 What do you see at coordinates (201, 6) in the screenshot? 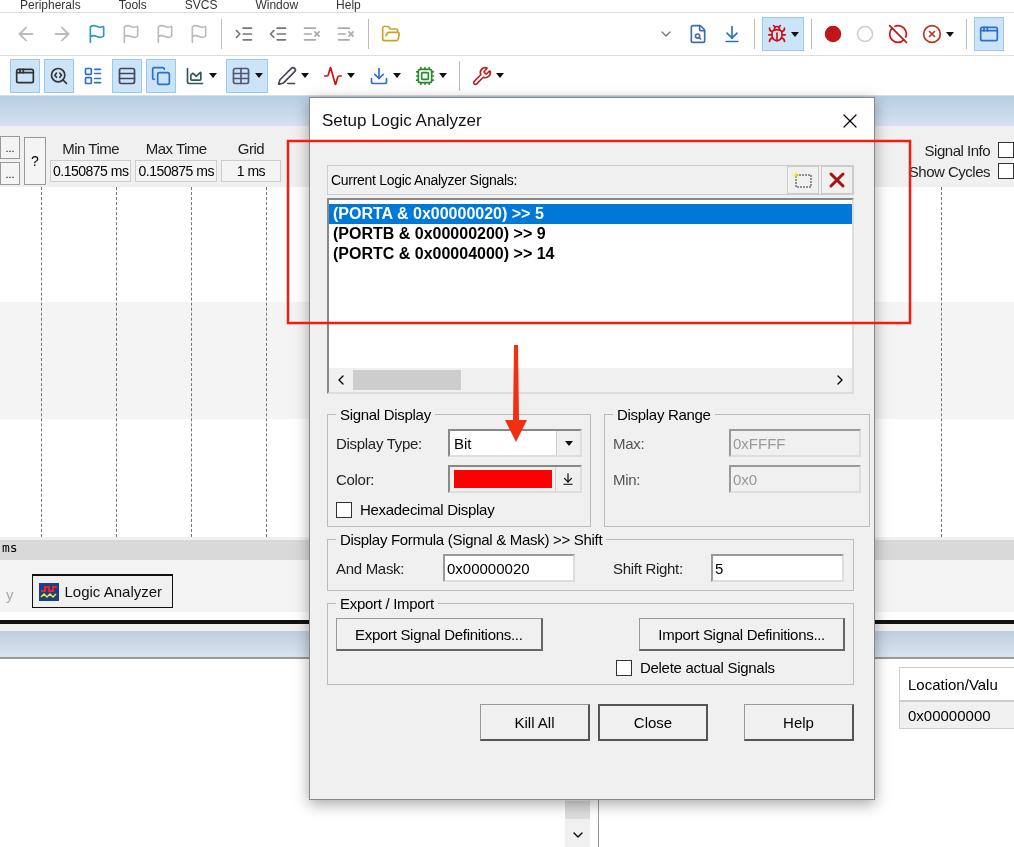
I see `menu-item: SVCS` at bounding box center [201, 6].